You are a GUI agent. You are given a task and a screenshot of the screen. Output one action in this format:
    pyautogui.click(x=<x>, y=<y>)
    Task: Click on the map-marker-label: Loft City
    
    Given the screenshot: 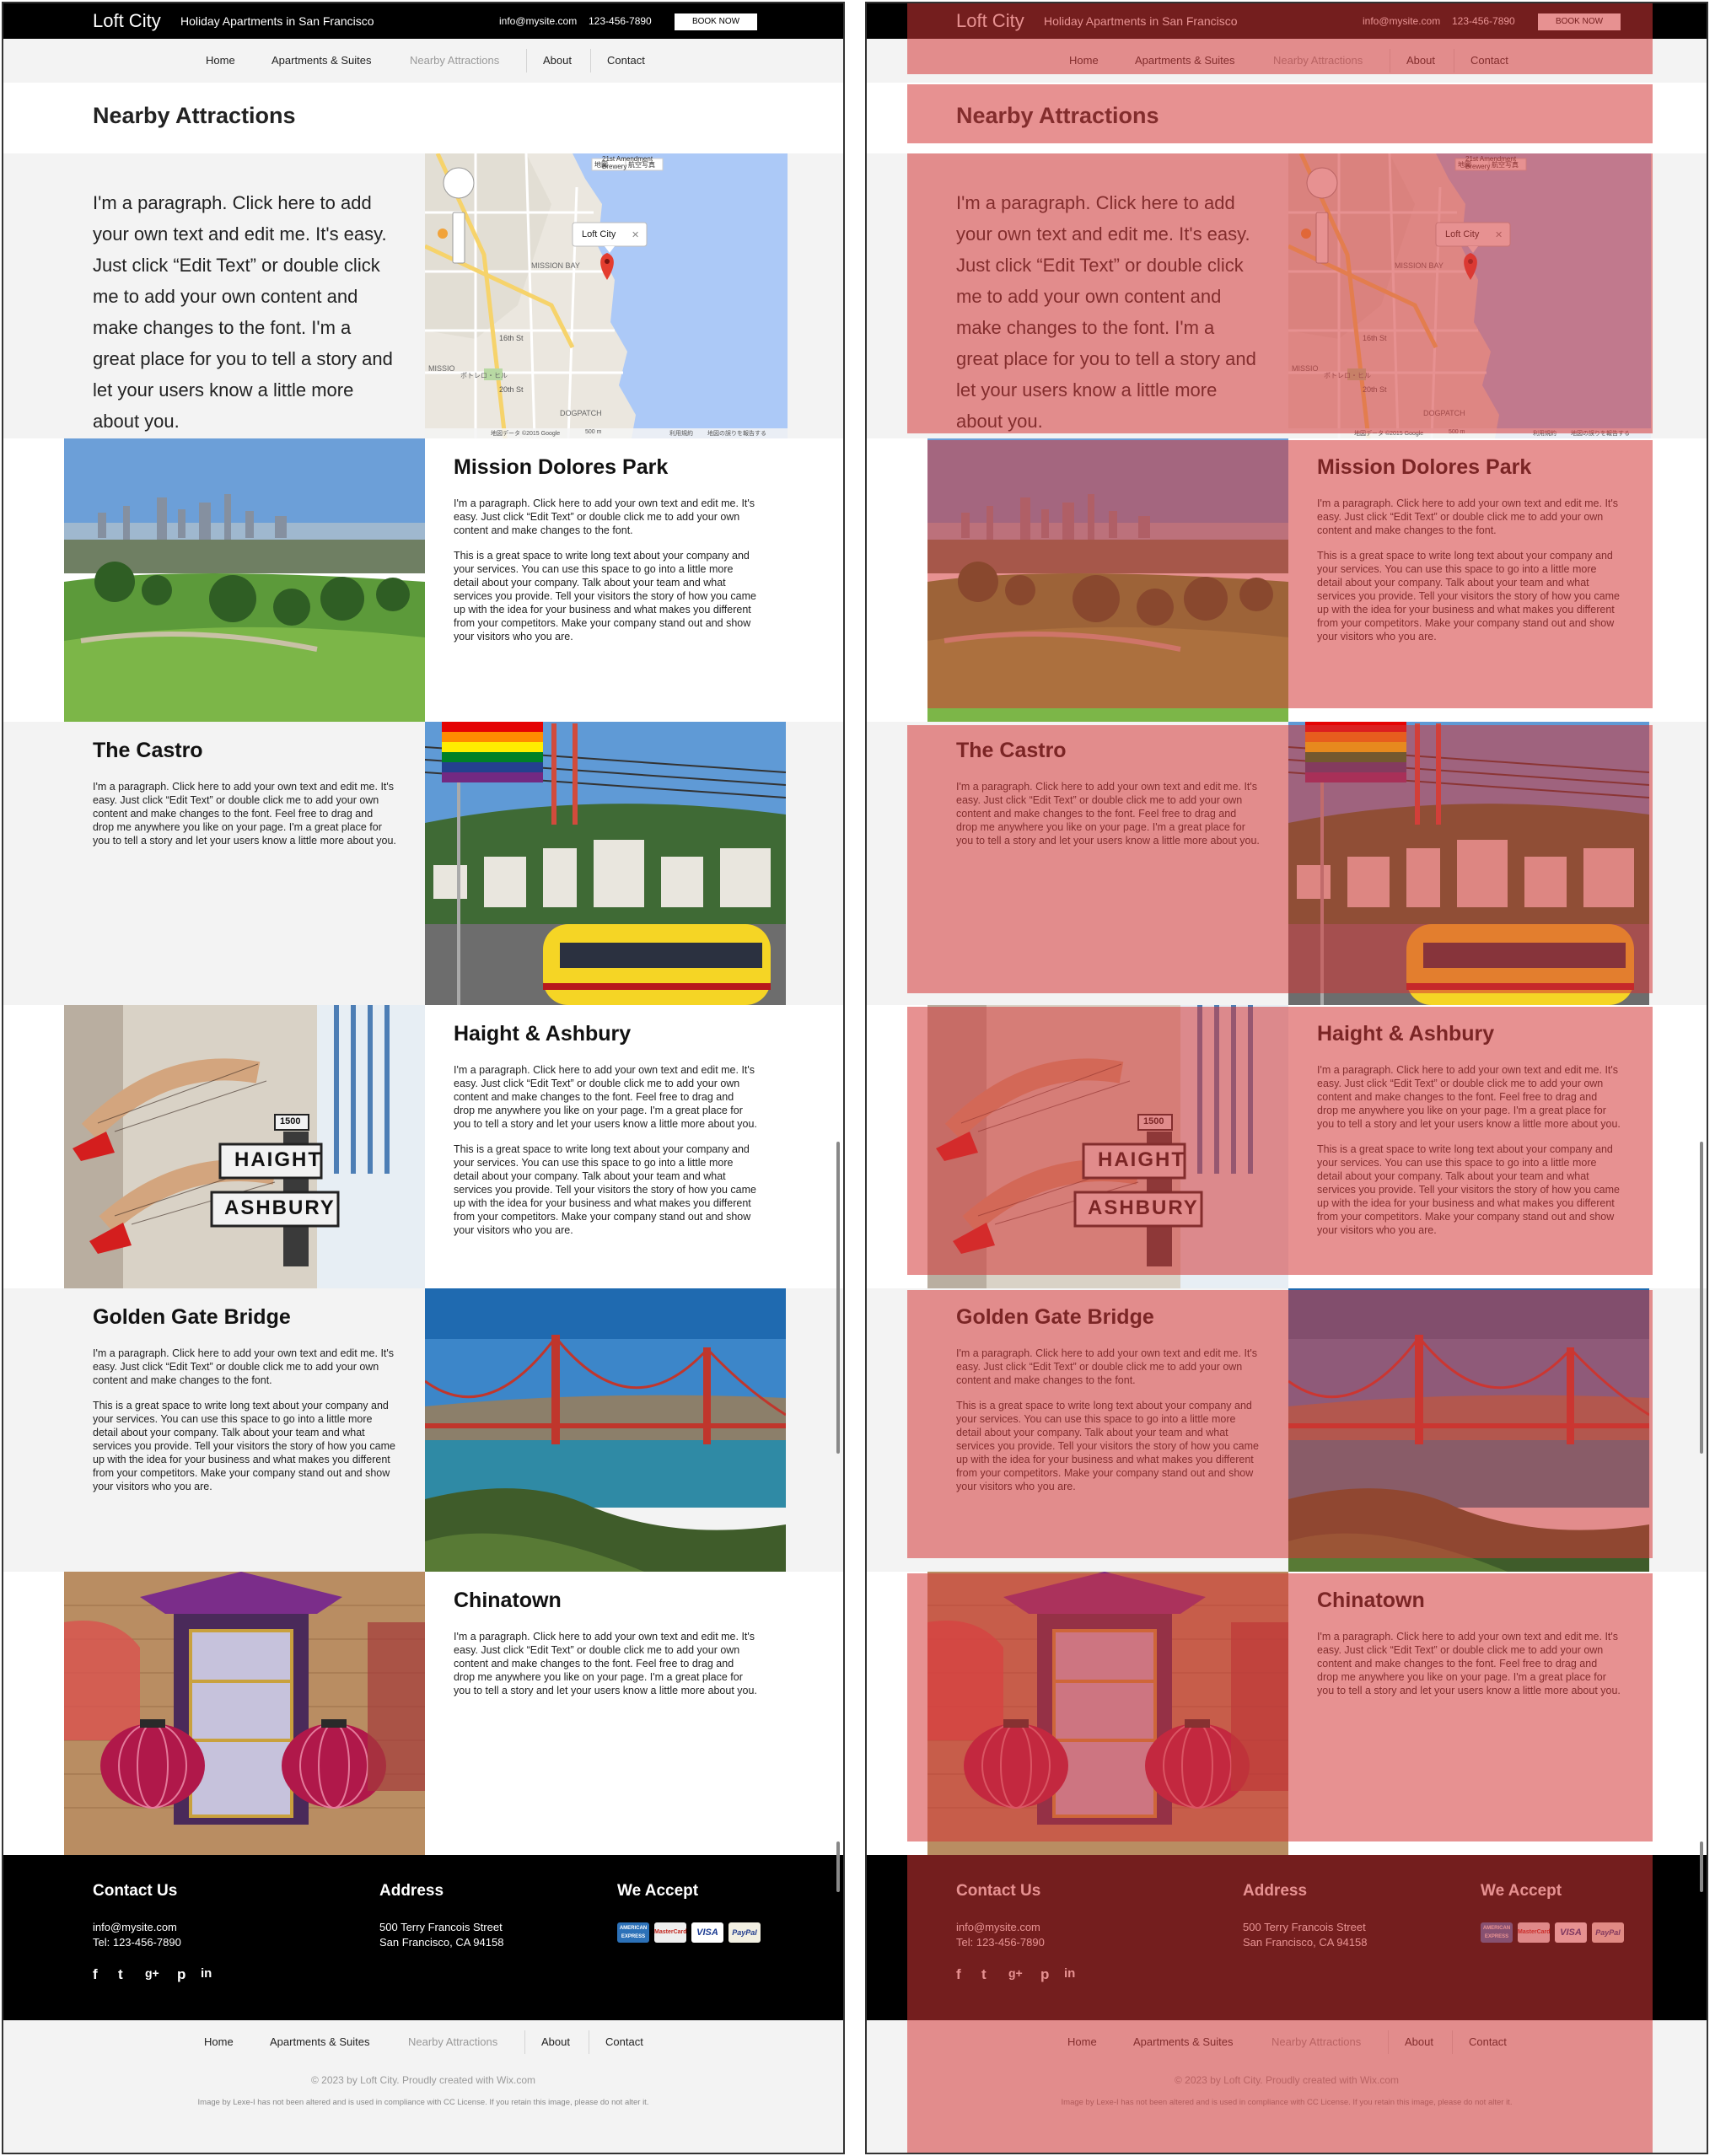 What is the action you would take?
    pyautogui.click(x=599, y=234)
    